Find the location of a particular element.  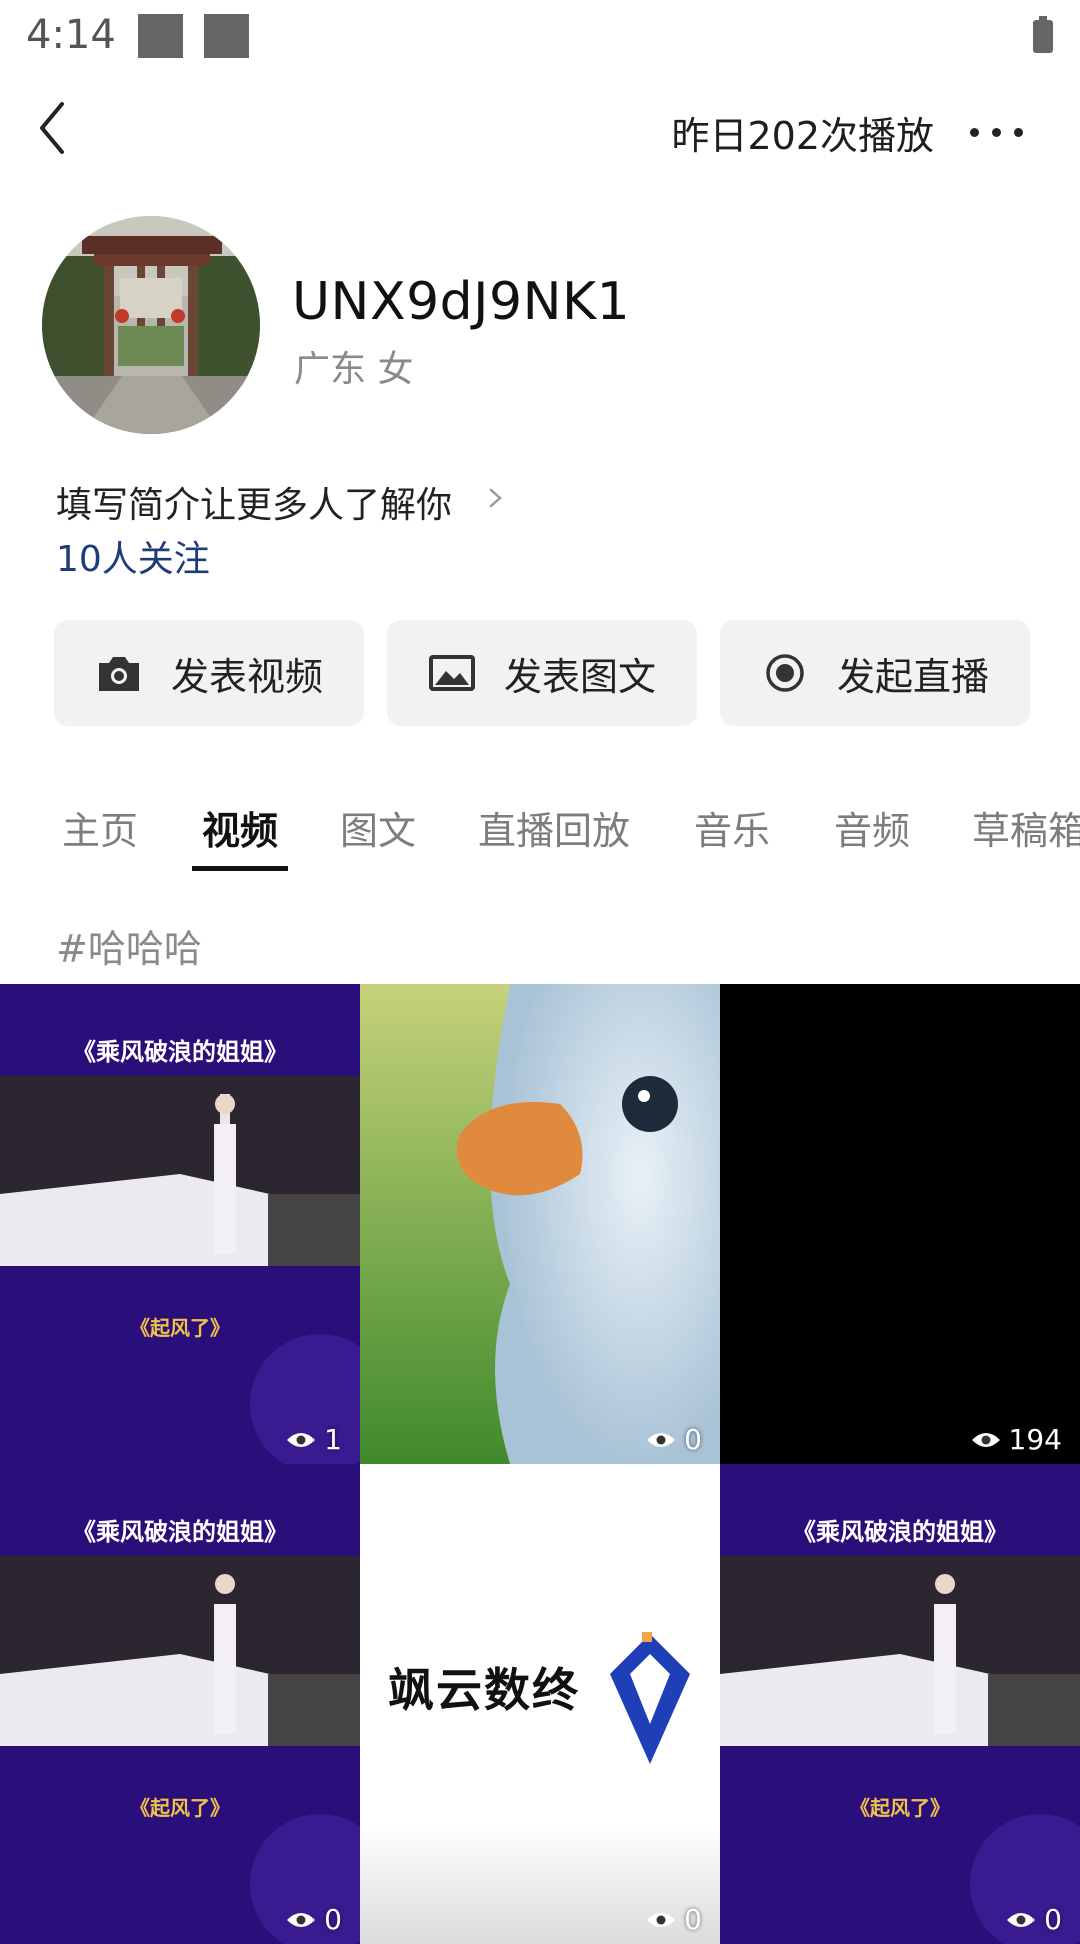

tab-home: 主页 is located at coordinates (100, 827).